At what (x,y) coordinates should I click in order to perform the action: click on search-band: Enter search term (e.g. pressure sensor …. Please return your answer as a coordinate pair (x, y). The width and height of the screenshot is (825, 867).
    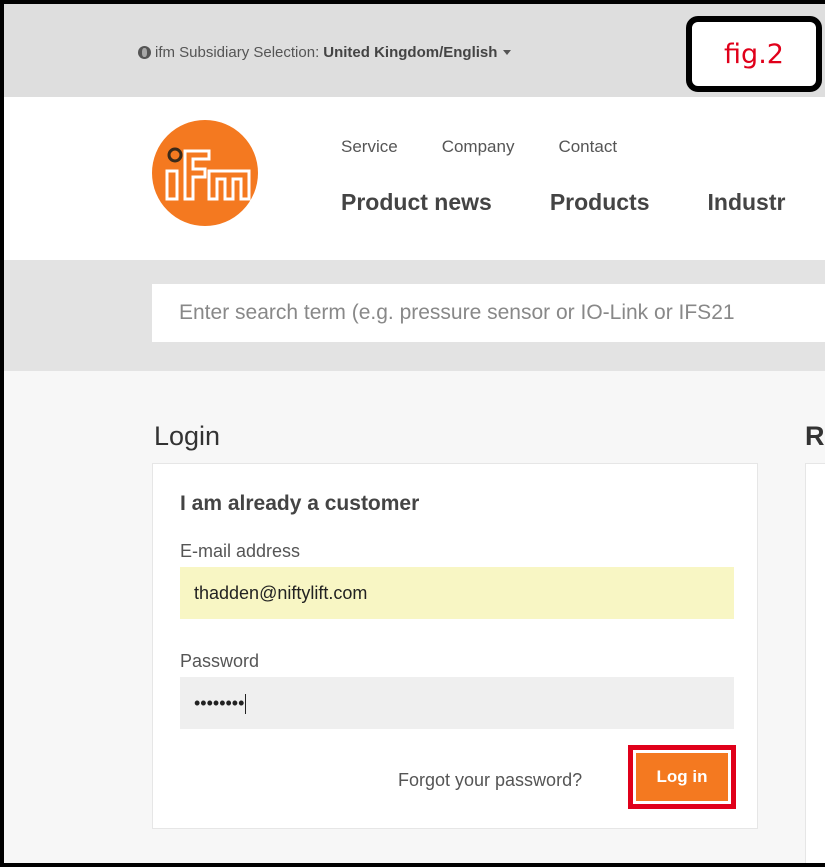
    Looking at the image, I should click on (414, 315).